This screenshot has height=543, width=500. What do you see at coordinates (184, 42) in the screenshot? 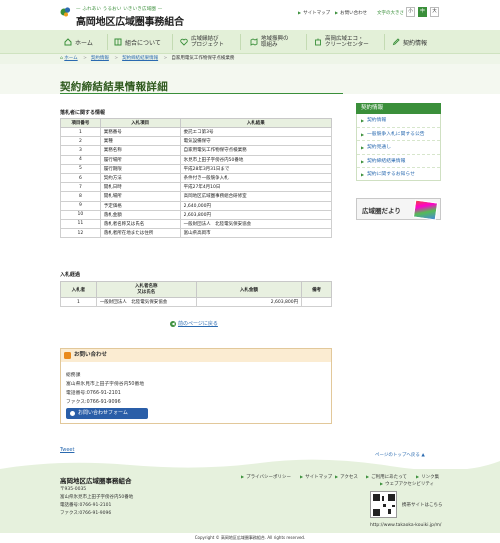
I see `heart-icon` at bounding box center [184, 42].